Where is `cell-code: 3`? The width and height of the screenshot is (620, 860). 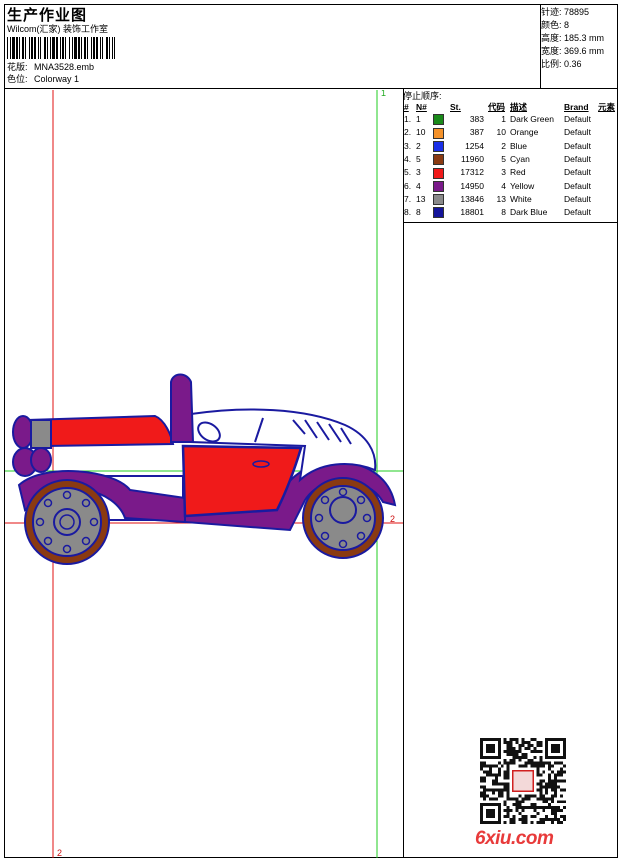 cell-code: 3 is located at coordinates (503, 172).